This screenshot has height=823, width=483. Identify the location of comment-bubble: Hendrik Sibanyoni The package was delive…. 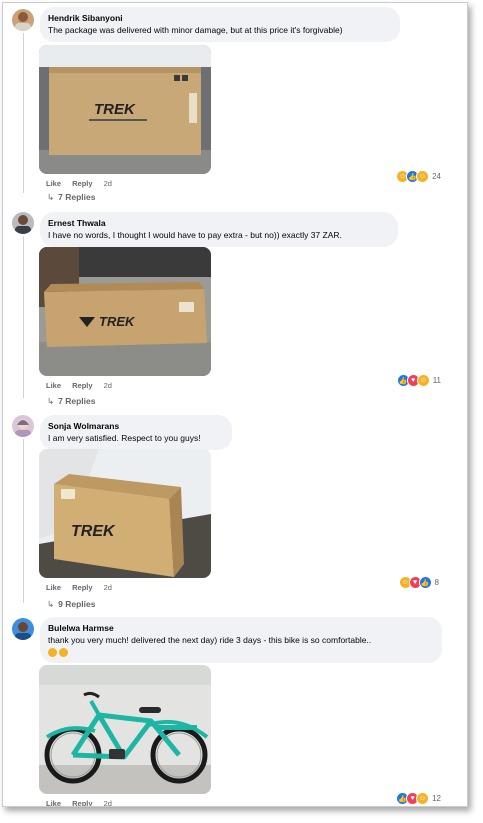
(220, 24).